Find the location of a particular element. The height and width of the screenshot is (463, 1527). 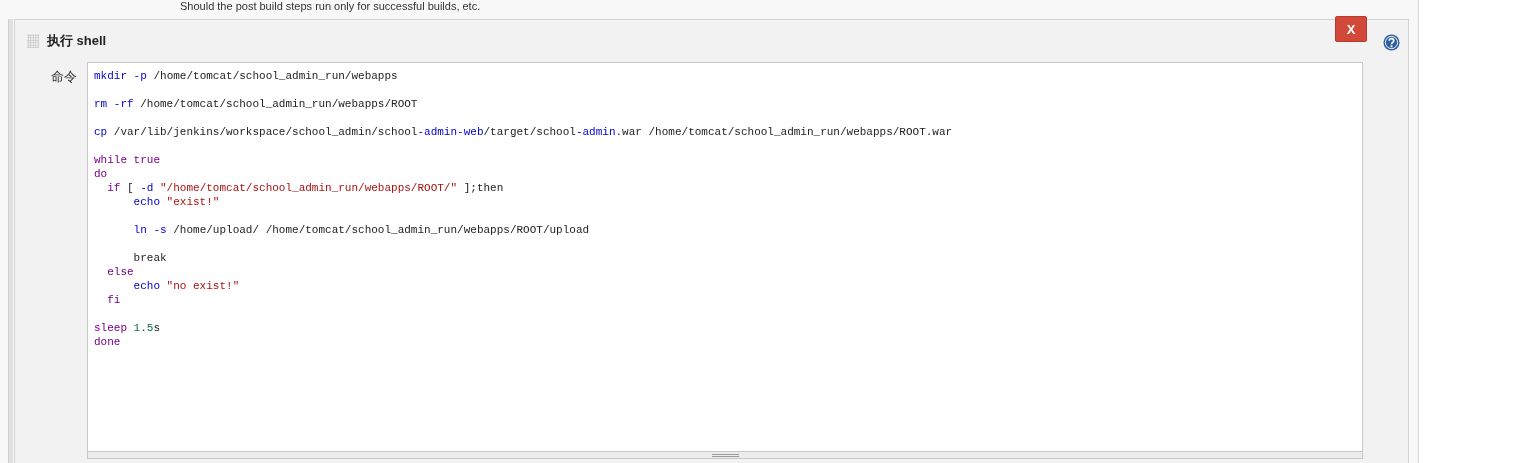

help-description: Should the post build steps run only for successful builds, etc. is located at coordinates (330, 6).